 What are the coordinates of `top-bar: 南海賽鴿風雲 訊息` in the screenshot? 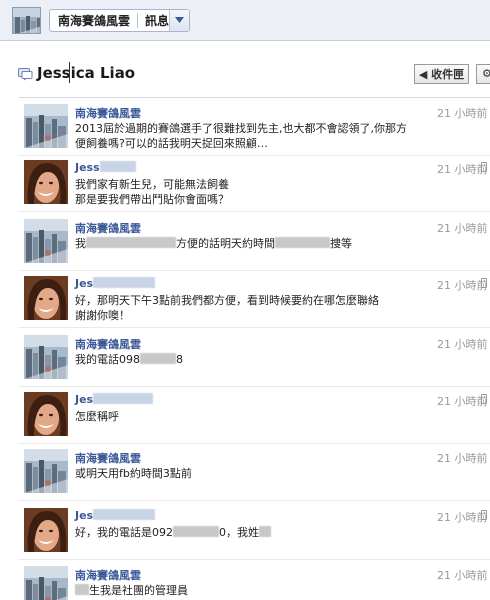 It's located at (245, 20).